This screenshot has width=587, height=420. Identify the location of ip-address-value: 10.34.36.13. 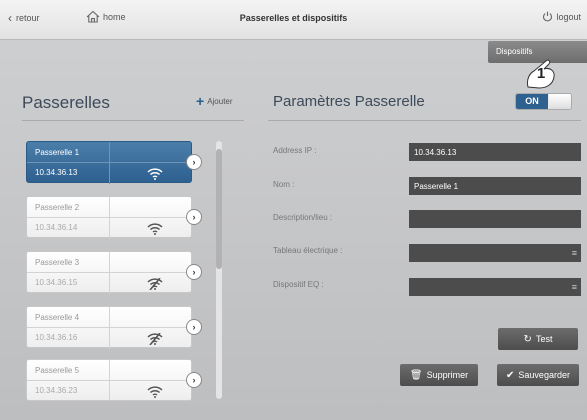
(435, 152).